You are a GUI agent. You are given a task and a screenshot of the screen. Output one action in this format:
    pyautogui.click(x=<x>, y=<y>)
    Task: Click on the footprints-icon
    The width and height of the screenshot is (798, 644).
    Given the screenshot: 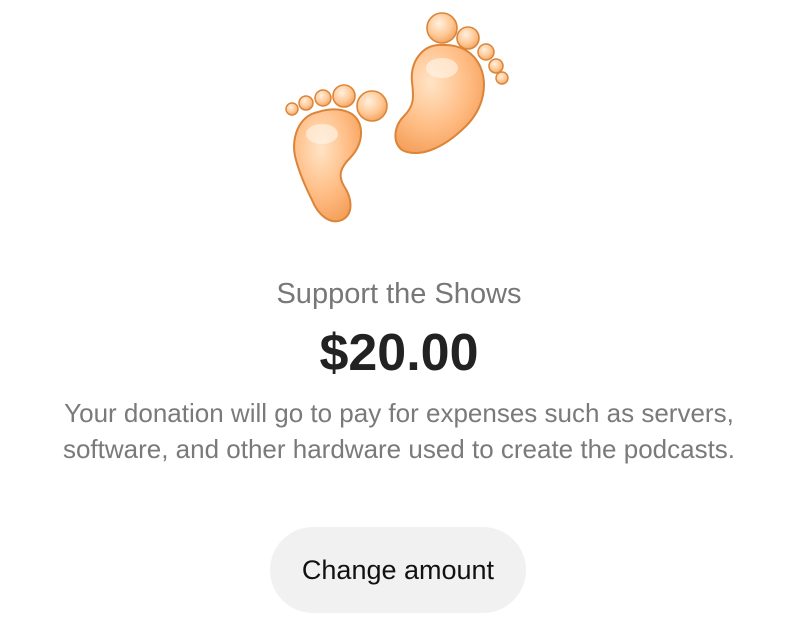 What is the action you would take?
    pyautogui.click(x=397, y=117)
    